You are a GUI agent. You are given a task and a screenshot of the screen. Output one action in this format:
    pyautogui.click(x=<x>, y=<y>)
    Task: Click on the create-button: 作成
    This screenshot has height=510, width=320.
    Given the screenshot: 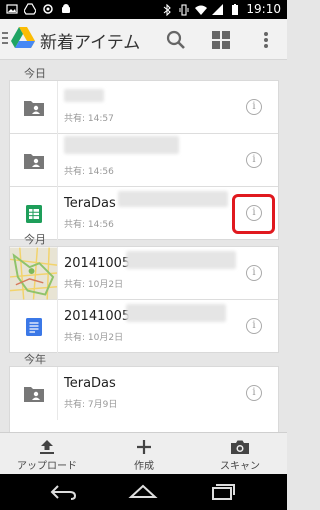 What is the action you would take?
    pyautogui.click(x=144, y=454)
    